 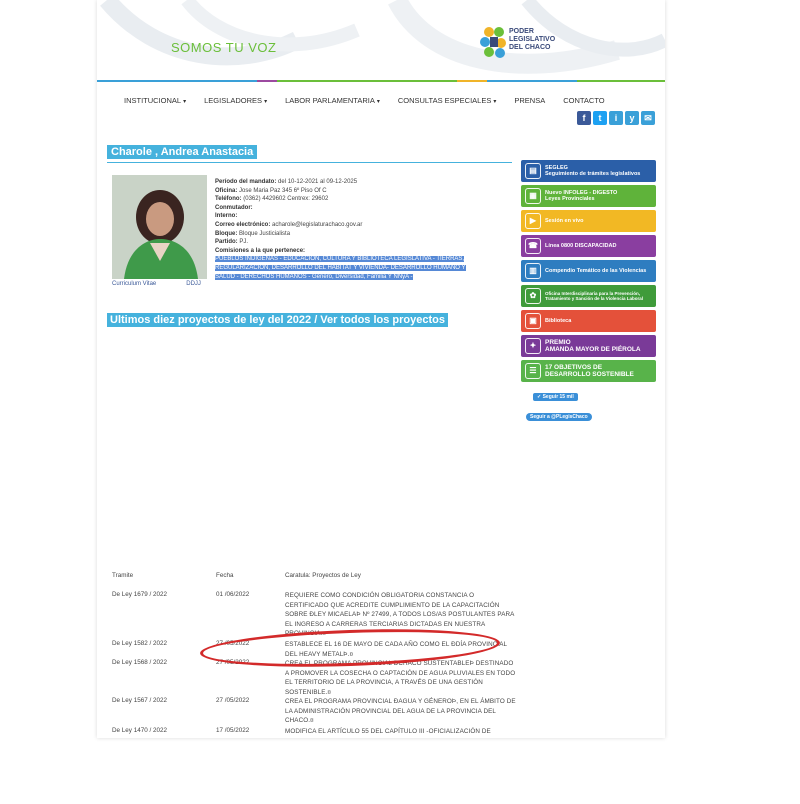 What do you see at coordinates (533, 371) in the screenshot?
I see `list-icon: ☰` at bounding box center [533, 371].